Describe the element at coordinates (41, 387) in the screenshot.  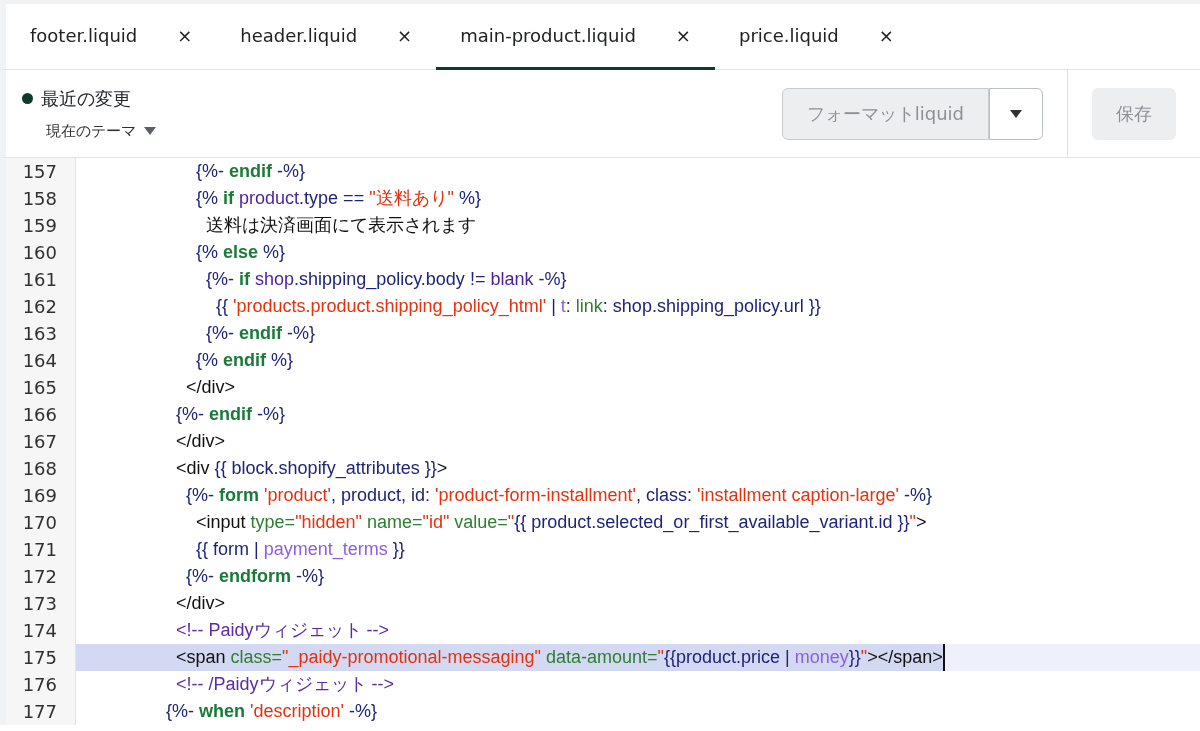
I see `line-number: 165` at that location.